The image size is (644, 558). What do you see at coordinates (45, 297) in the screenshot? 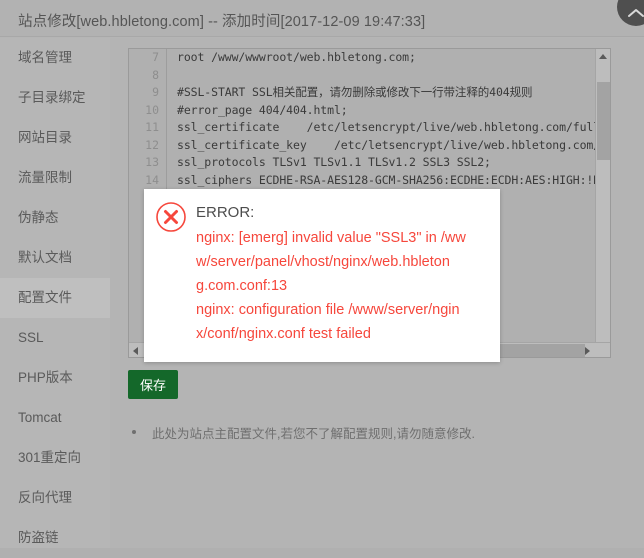
I see `sidebar-item-label: 配置文件` at bounding box center [45, 297].